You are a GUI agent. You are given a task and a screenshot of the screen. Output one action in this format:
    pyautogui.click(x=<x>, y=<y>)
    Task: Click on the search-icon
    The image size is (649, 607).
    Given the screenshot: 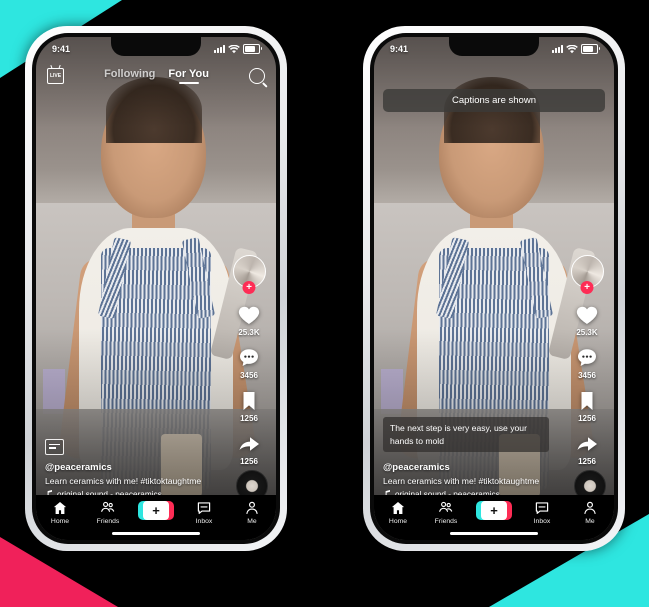 What is the action you would take?
    pyautogui.click(x=257, y=76)
    